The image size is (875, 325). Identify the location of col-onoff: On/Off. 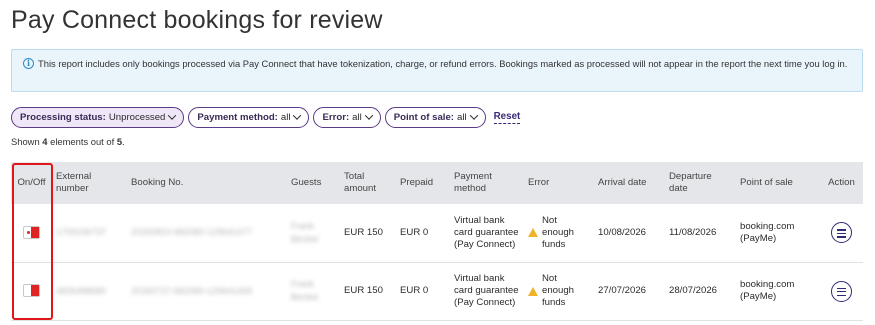
(31, 182).